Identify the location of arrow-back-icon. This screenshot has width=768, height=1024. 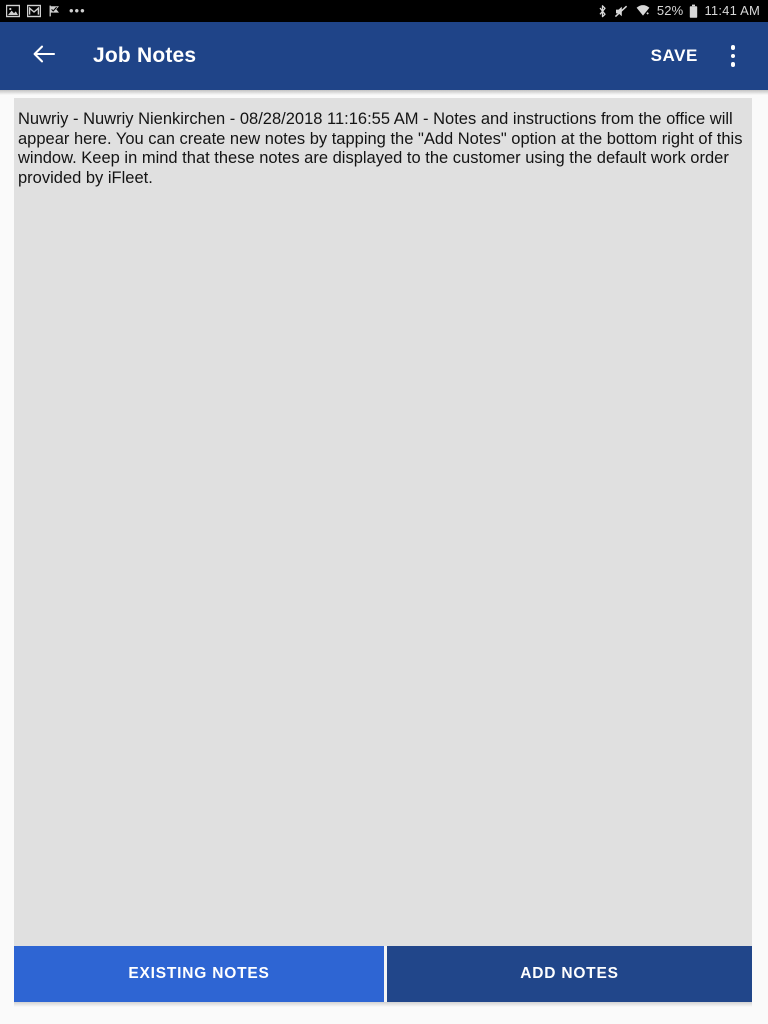
(44, 56).